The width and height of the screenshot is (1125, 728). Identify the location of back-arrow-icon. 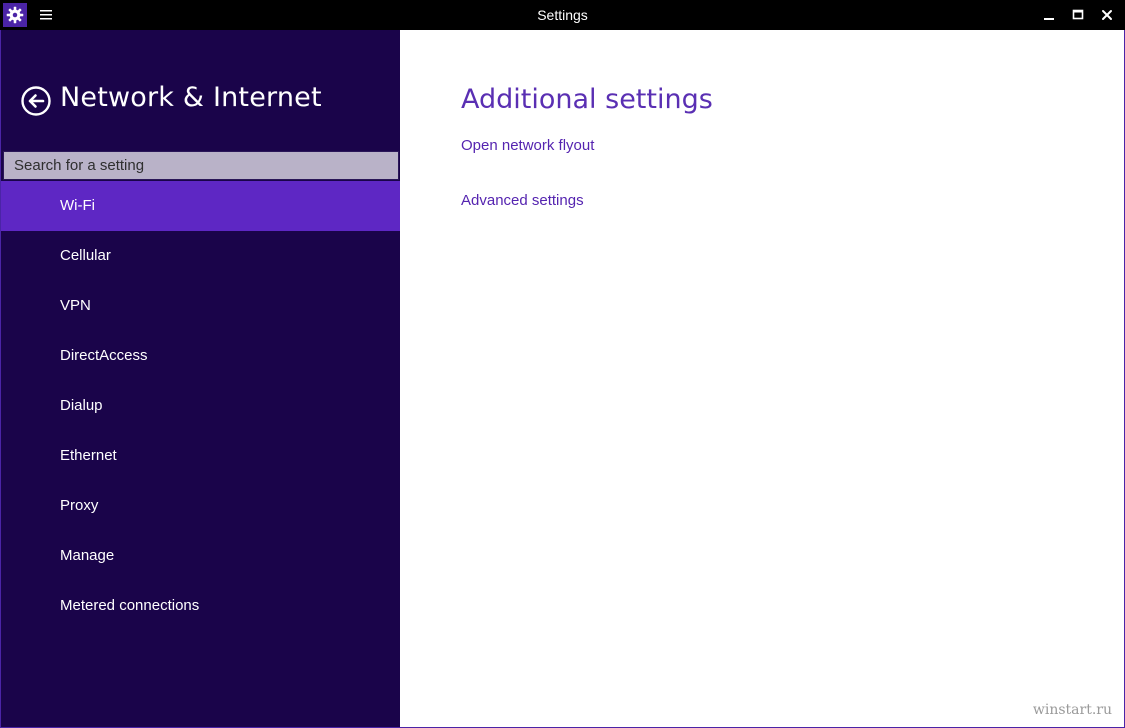
(36, 101).